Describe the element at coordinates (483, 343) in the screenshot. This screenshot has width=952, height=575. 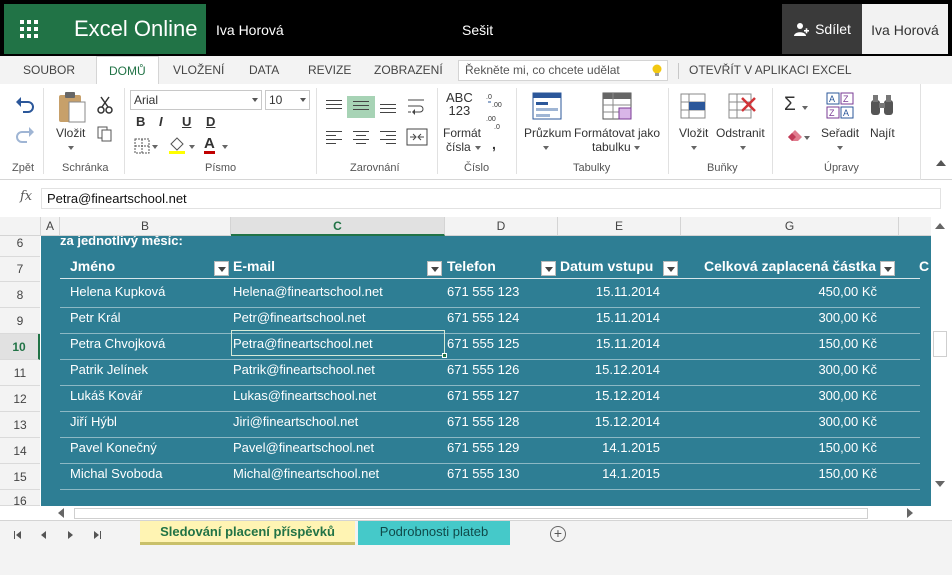
I see `cell-phone: 671 555 125` at that location.